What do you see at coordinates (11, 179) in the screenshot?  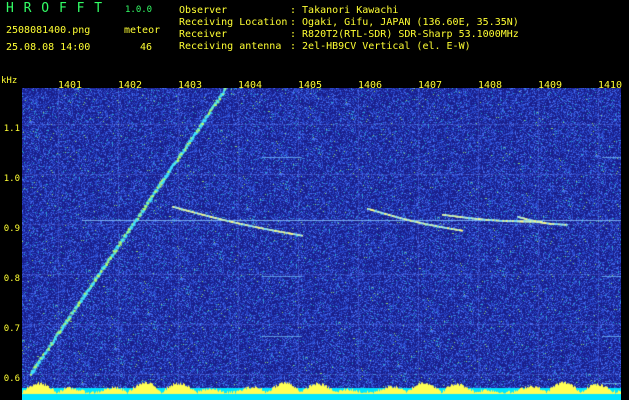 I see `frequency-tick-label: 1.0` at bounding box center [11, 179].